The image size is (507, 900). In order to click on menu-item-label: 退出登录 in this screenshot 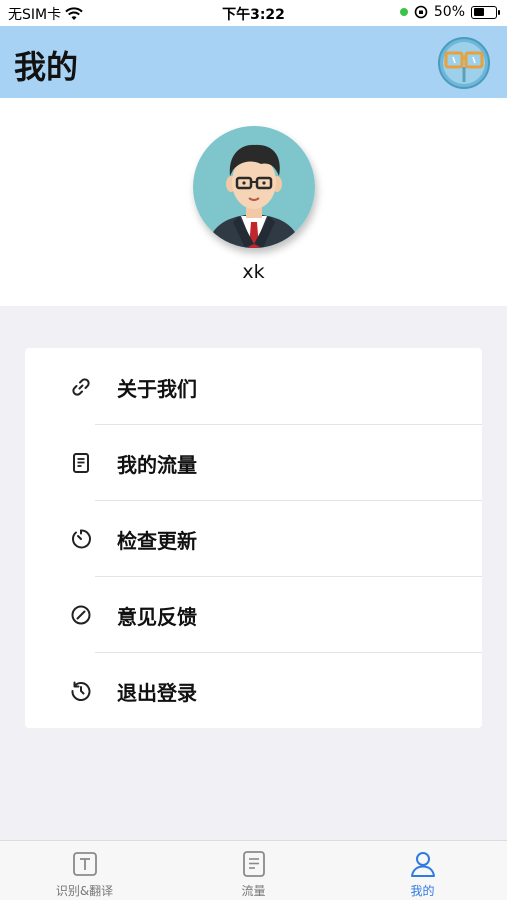, I will do `click(157, 693)`.